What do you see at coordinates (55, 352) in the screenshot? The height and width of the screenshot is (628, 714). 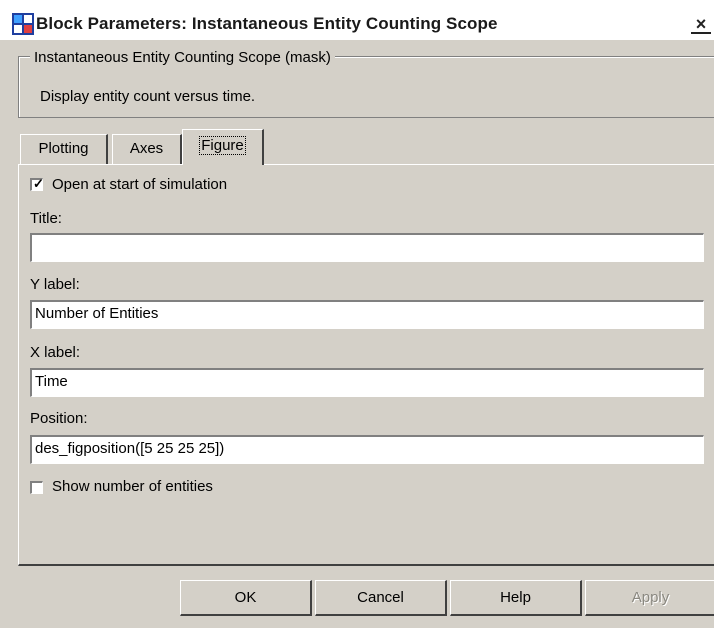 I see `xlabel-field-label: X label:` at bounding box center [55, 352].